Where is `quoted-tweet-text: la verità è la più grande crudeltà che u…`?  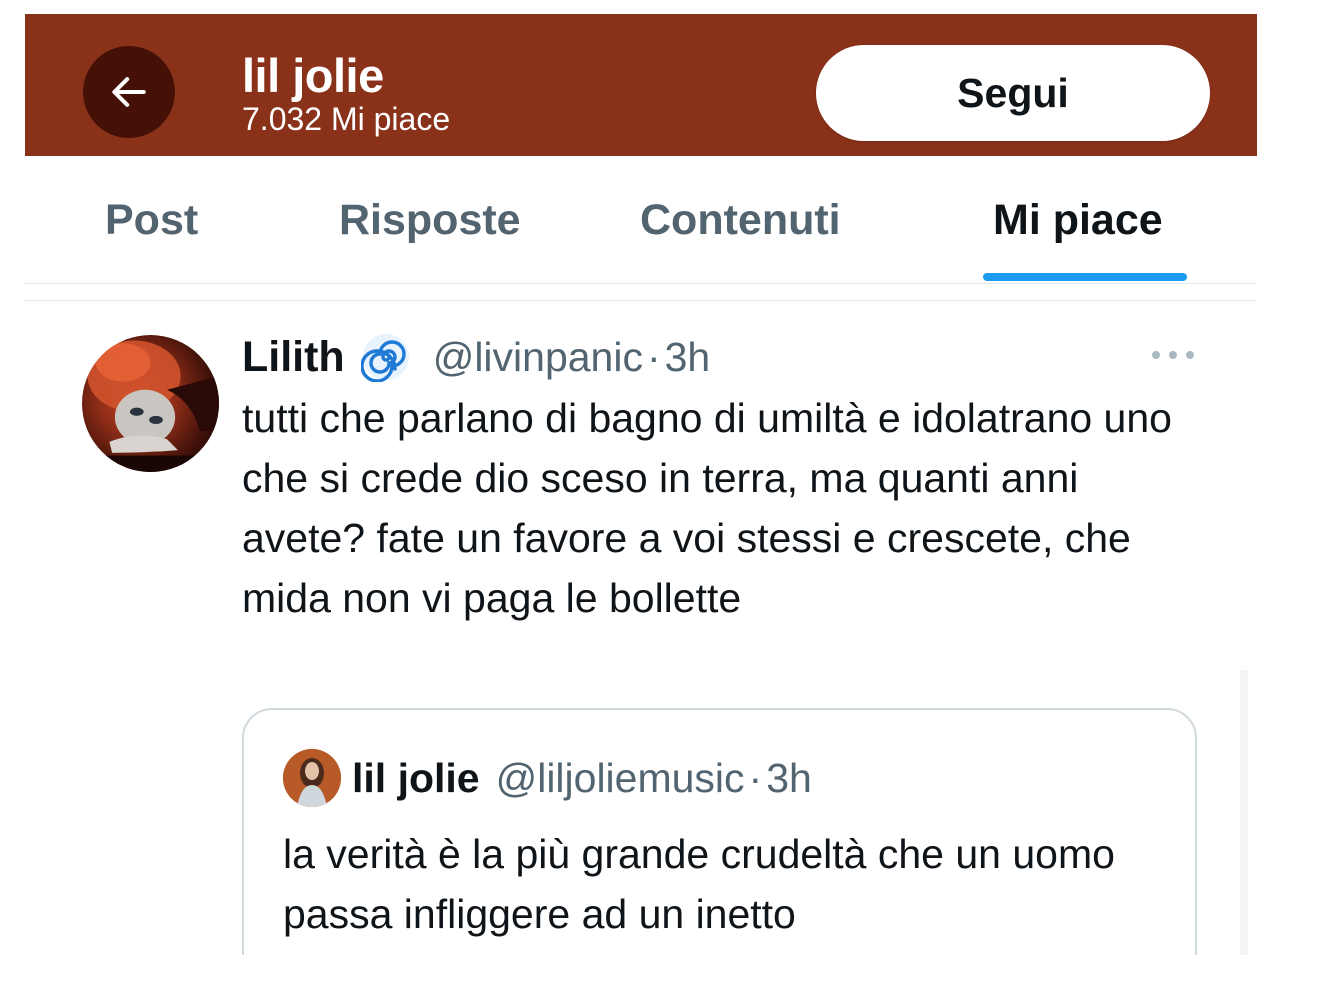 quoted-tweet-text: la verità è la più grande crudeltà che u… is located at coordinates (699, 884).